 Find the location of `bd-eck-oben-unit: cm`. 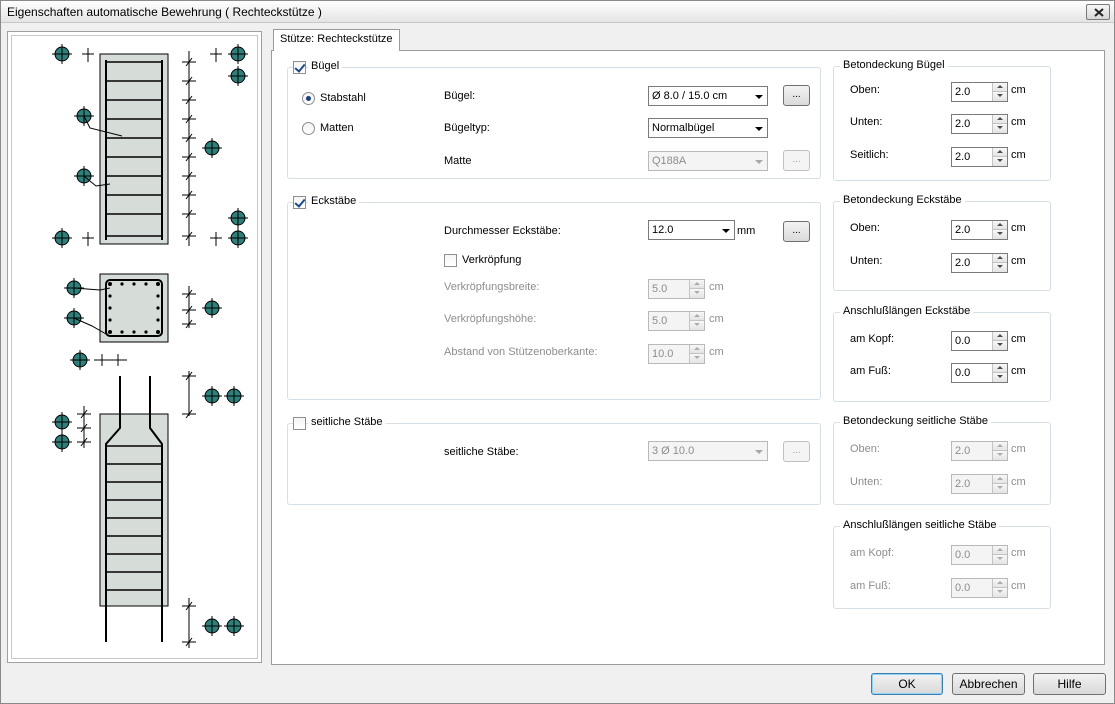

bd-eck-oben-unit: cm is located at coordinates (1018, 228).